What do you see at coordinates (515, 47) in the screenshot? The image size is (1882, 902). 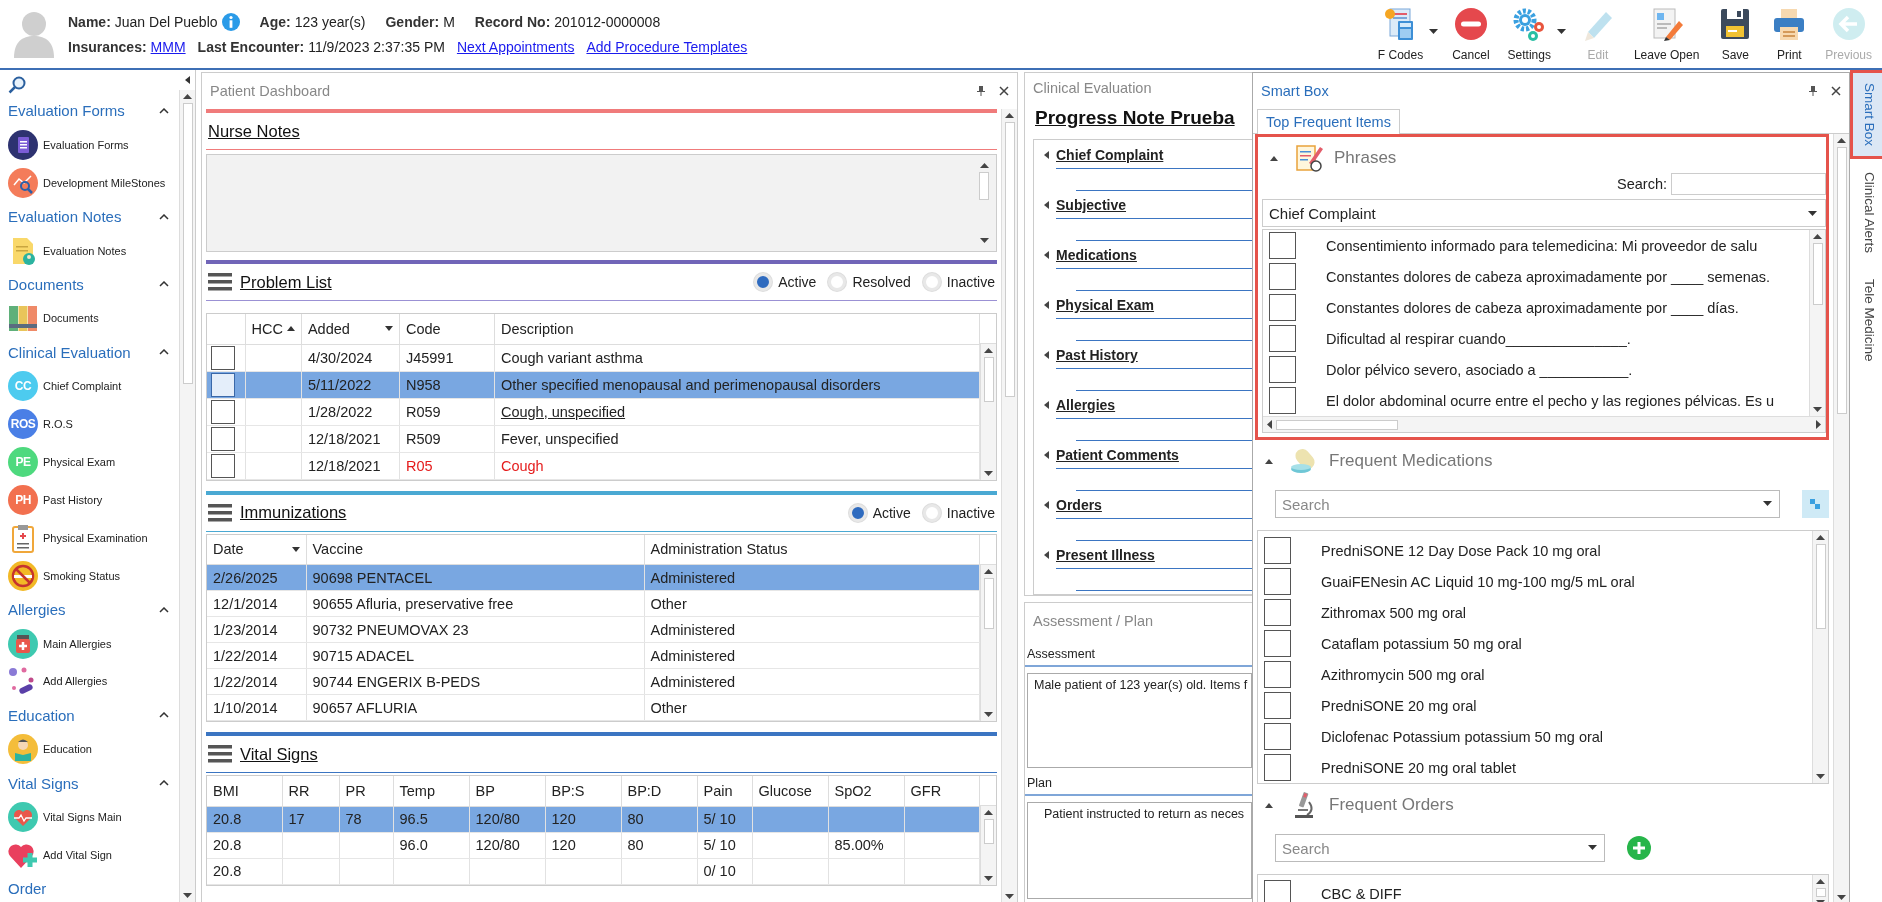 I see `link: Next Appointments` at bounding box center [515, 47].